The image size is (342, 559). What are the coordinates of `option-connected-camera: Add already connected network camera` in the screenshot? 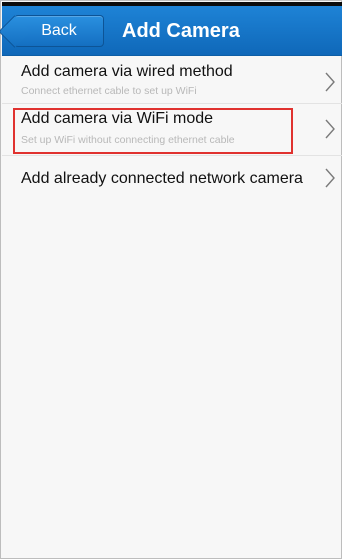 It's located at (172, 180).